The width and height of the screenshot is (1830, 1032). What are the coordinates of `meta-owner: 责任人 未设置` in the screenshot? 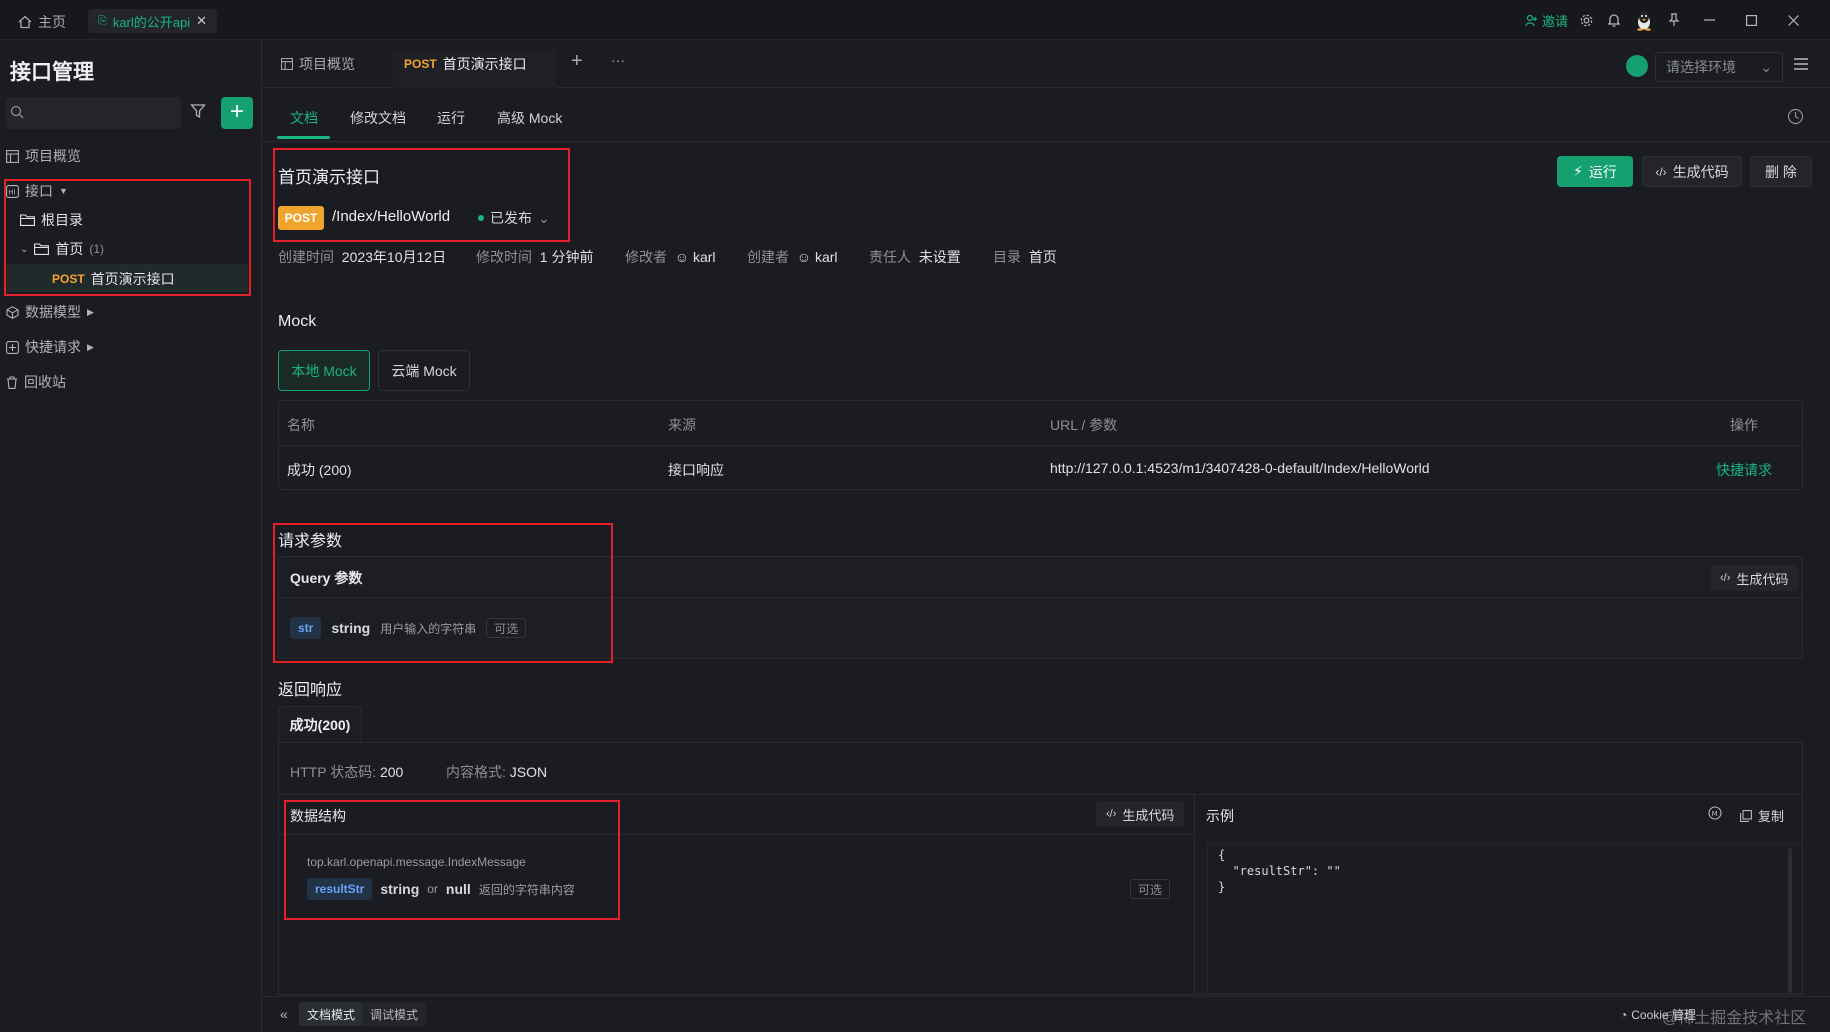 It's located at (915, 257).